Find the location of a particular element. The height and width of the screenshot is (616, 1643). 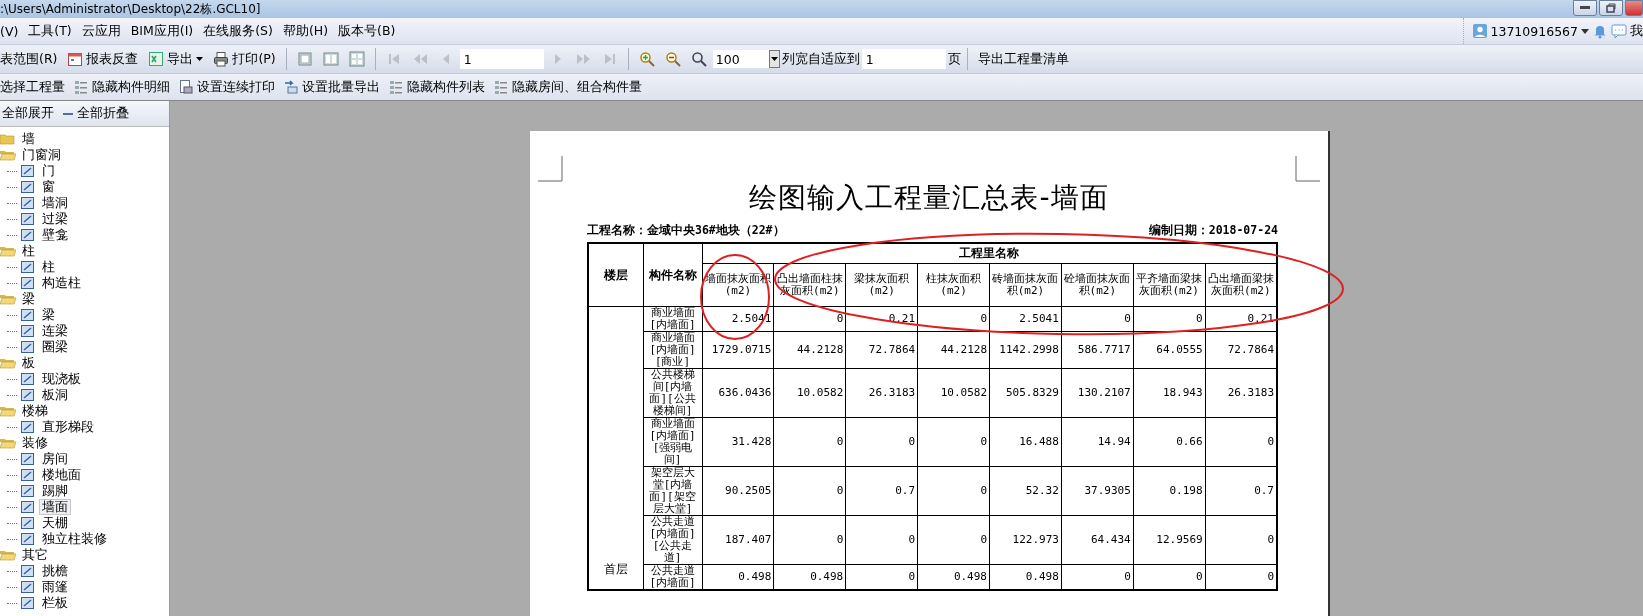

table-cell: 130.2107 is located at coordinates (1097, 392).